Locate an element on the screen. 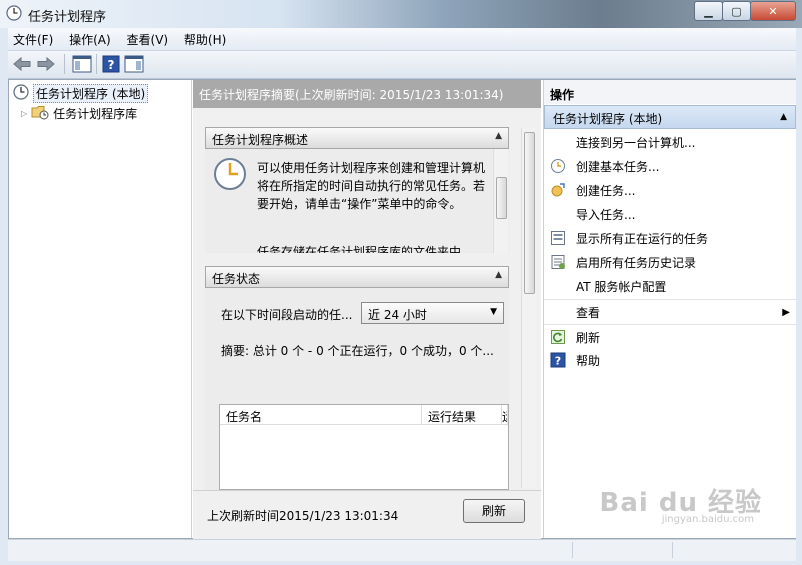  window-title: 任务计划程序 is located at coordinates (67, 17).